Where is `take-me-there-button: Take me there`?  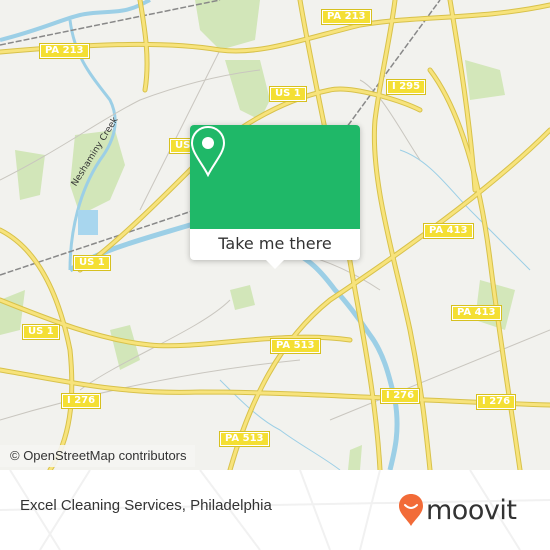
take-me-there-button: Take me there is located at coordinates (275, 244).